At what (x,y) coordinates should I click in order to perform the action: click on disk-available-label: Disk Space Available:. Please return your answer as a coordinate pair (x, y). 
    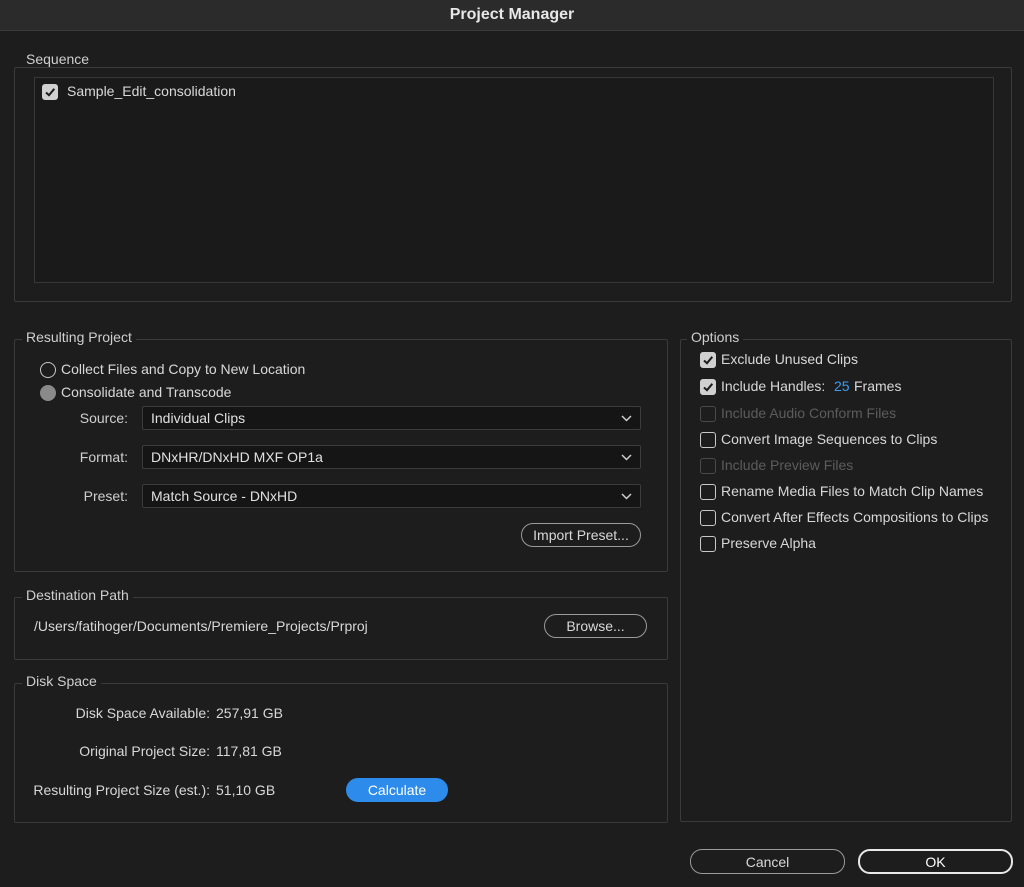
    Looking at the image, I should click on (142, 713).